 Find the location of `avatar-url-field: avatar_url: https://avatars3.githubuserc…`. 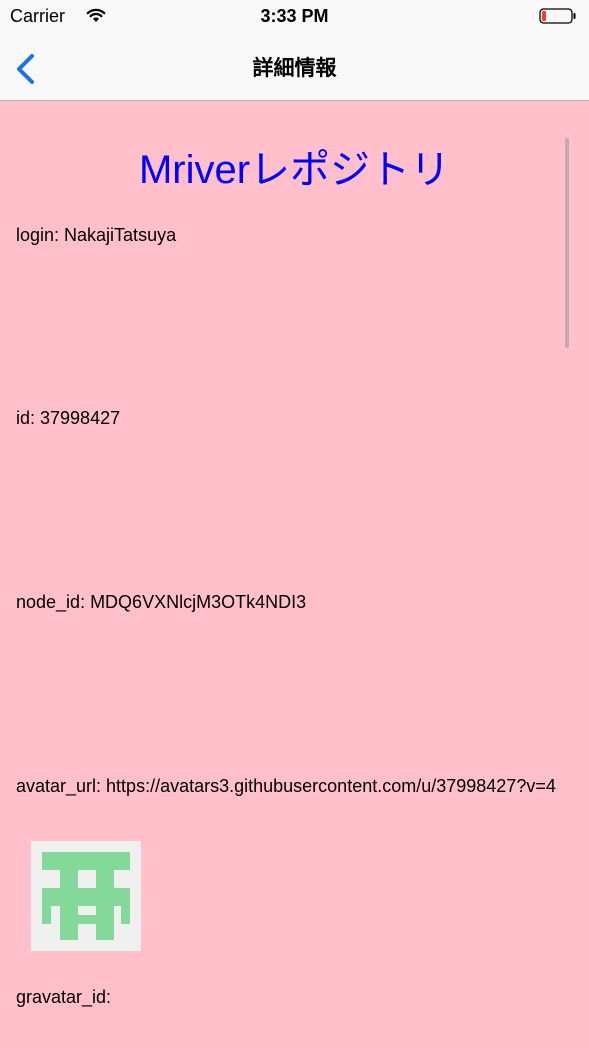

avatar-url-field: avatar_url: https://avatars3.githubuserc… is located at coordinates (286, 786).